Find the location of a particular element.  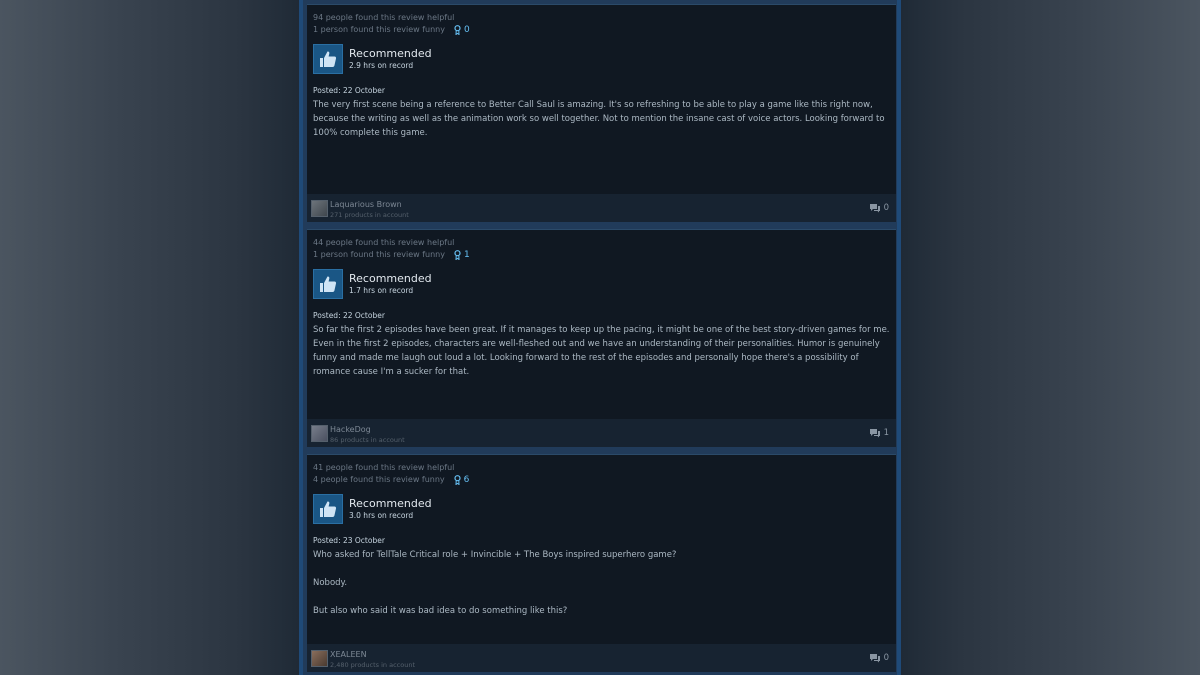

author-name: XEALEEN is located at coordinates (348, 655).